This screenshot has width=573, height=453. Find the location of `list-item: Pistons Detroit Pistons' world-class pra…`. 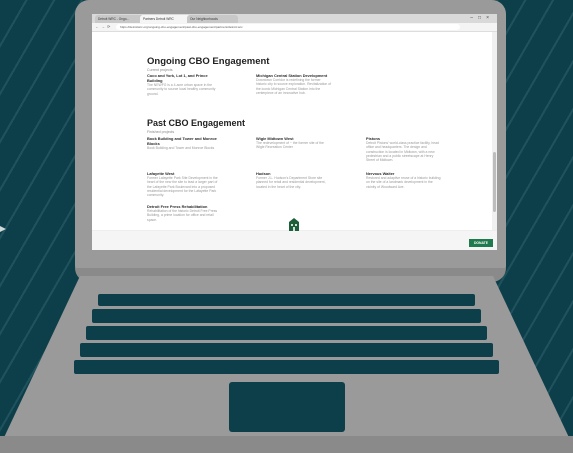

list-item: Pistons Detroit Pistons' world-class pra… is located at coordinates (403, 149).